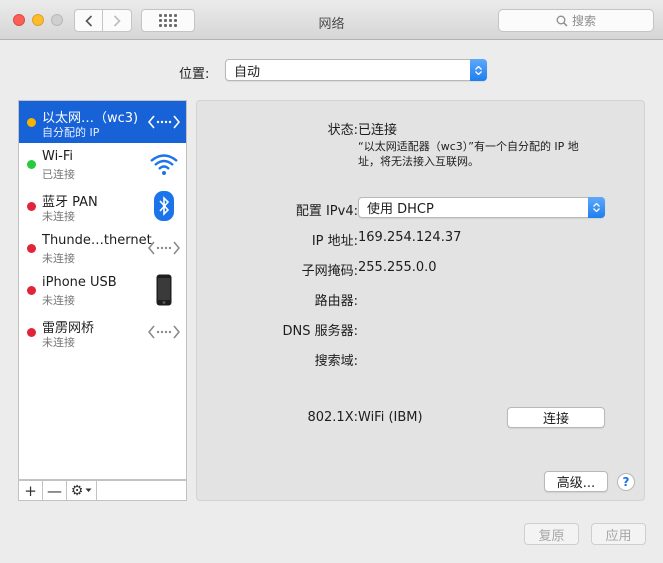 The image size is (663, 563). What do you see at coordinates (556, 417) in the screenshot?
I see `connect-button: 连接` at bounding box center [556, 417].